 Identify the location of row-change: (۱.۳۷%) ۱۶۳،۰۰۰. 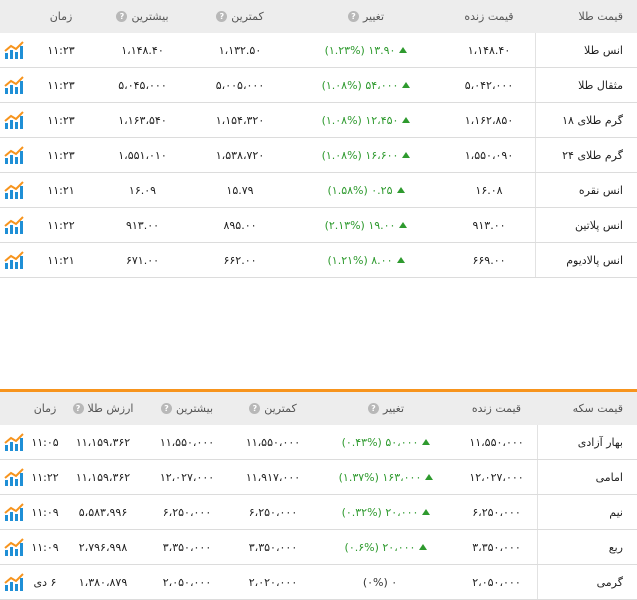
(386, 477).